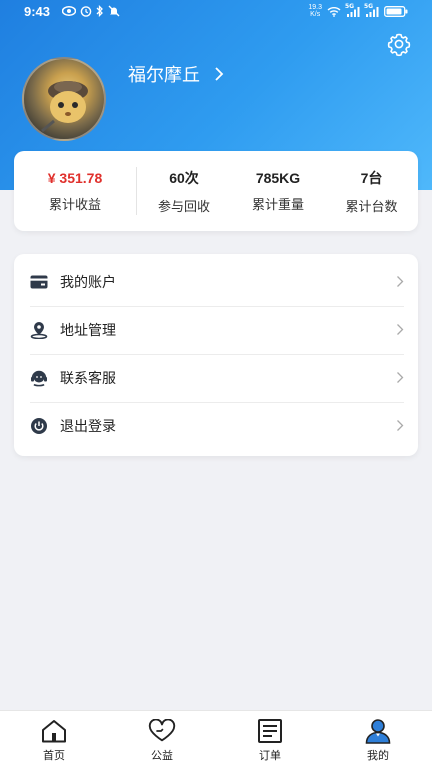 This screenshot has height=768, width=432. Describe the element at coordinates (184, 177) in the screenshot. I see `stat-value: 60次` at that location.